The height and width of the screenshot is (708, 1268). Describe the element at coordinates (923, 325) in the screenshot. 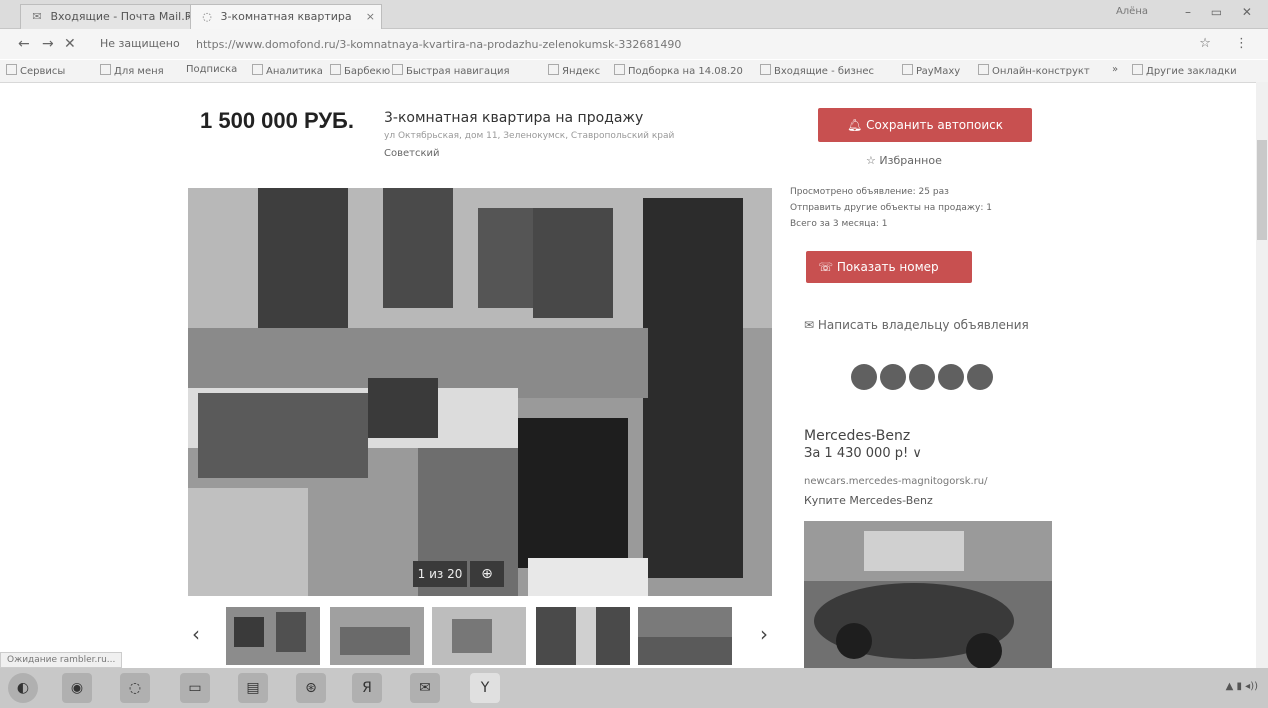

I see `write-owner-label: Написать владельцу объявления` at that location.